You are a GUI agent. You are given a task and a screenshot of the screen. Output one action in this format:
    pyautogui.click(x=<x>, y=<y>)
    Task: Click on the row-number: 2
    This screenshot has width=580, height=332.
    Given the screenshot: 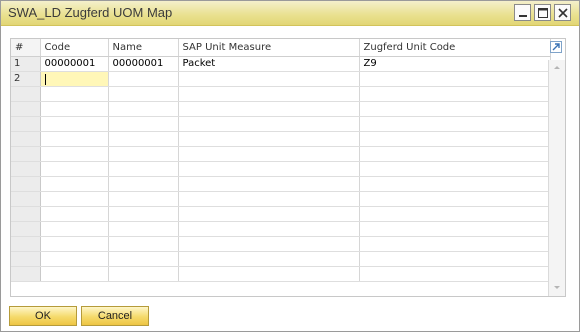 What is the action you would take?
    pyautogui.click(x=26, y=79)
    